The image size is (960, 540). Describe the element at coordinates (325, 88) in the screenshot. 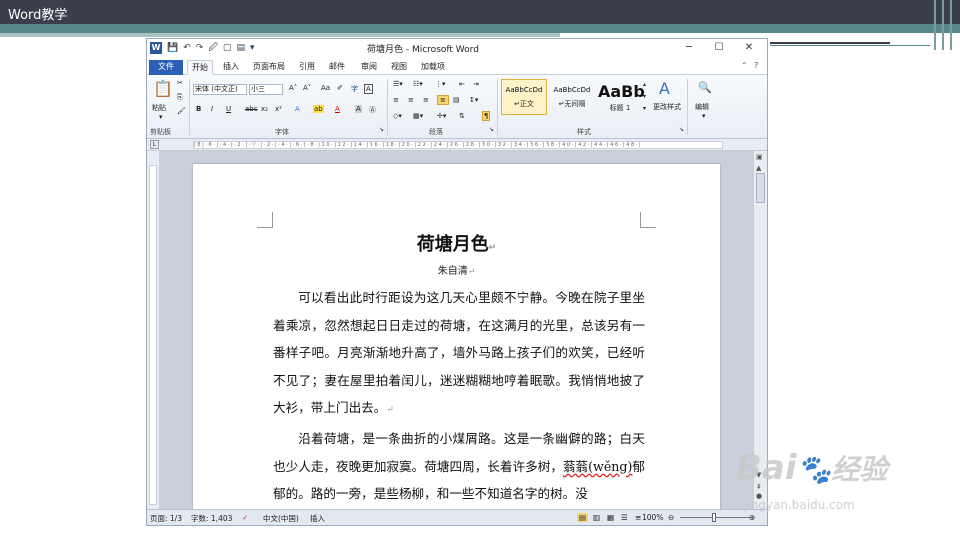

I see `change-case-icon: Aa` at that location.